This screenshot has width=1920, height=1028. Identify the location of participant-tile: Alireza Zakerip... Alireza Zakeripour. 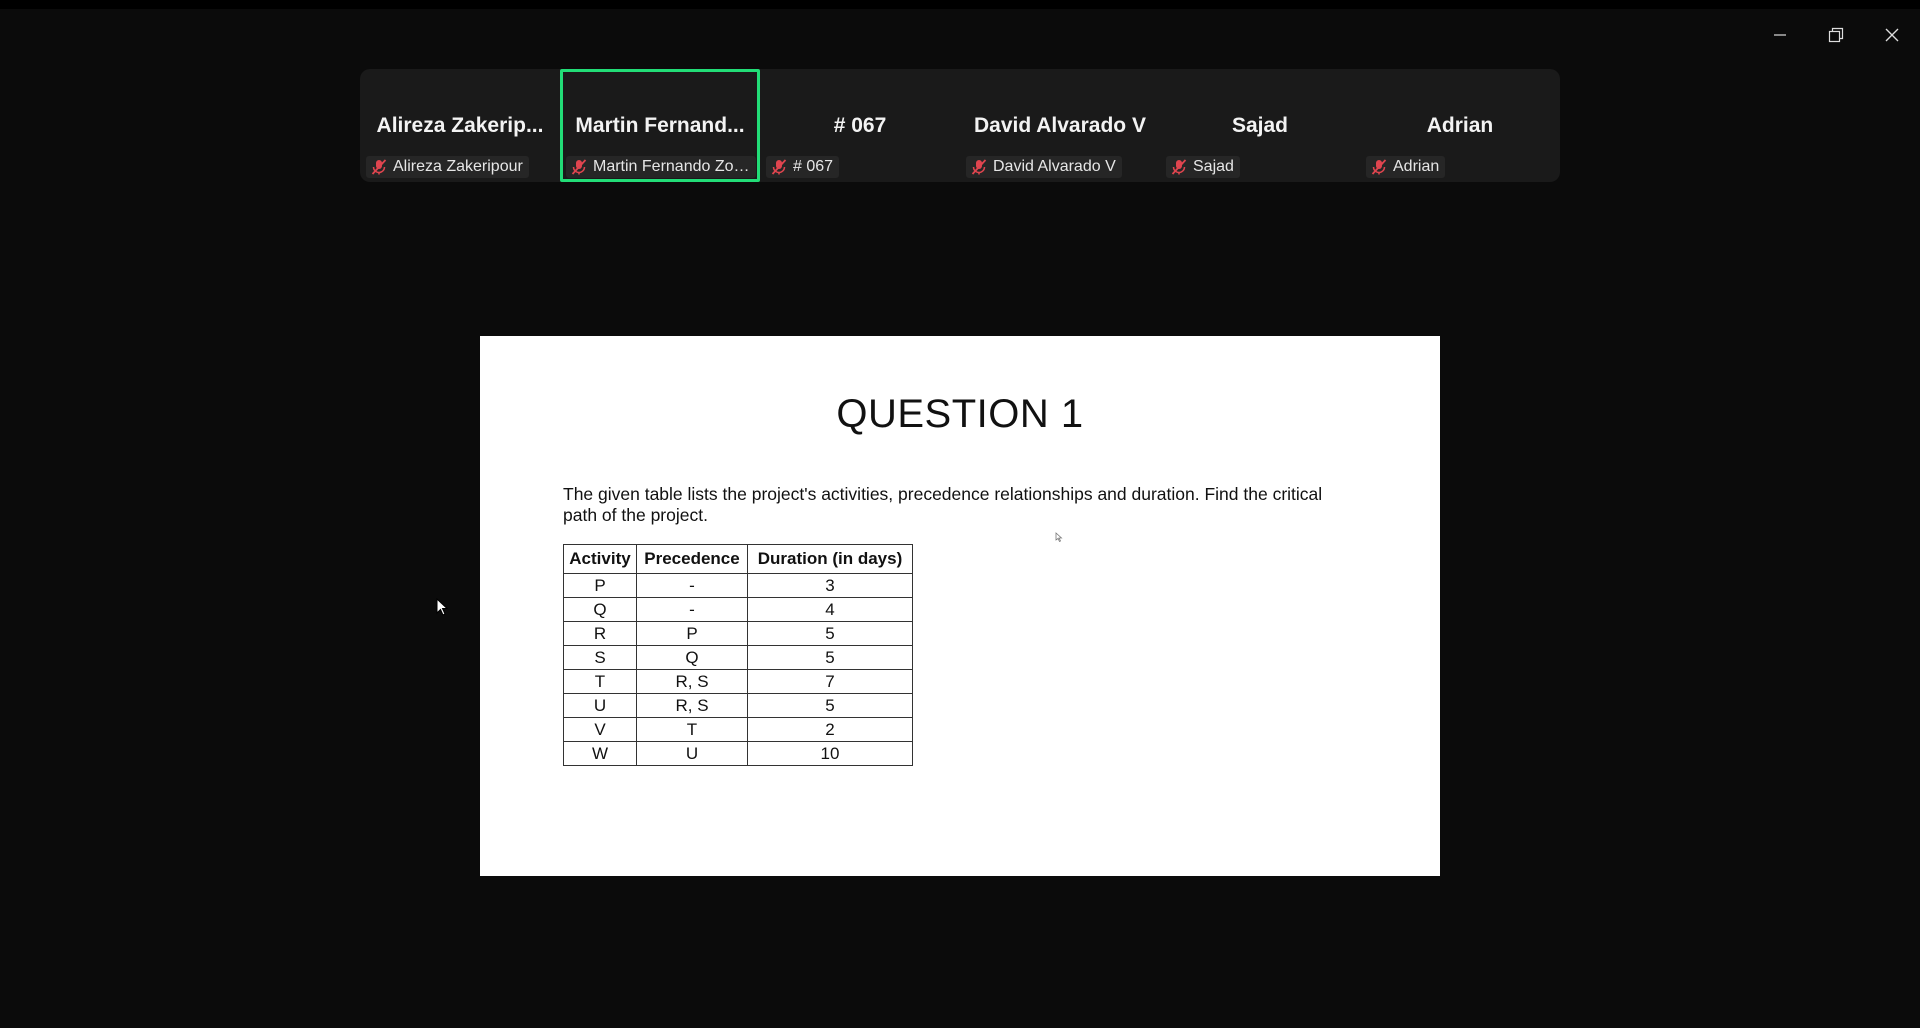
(460, 125).